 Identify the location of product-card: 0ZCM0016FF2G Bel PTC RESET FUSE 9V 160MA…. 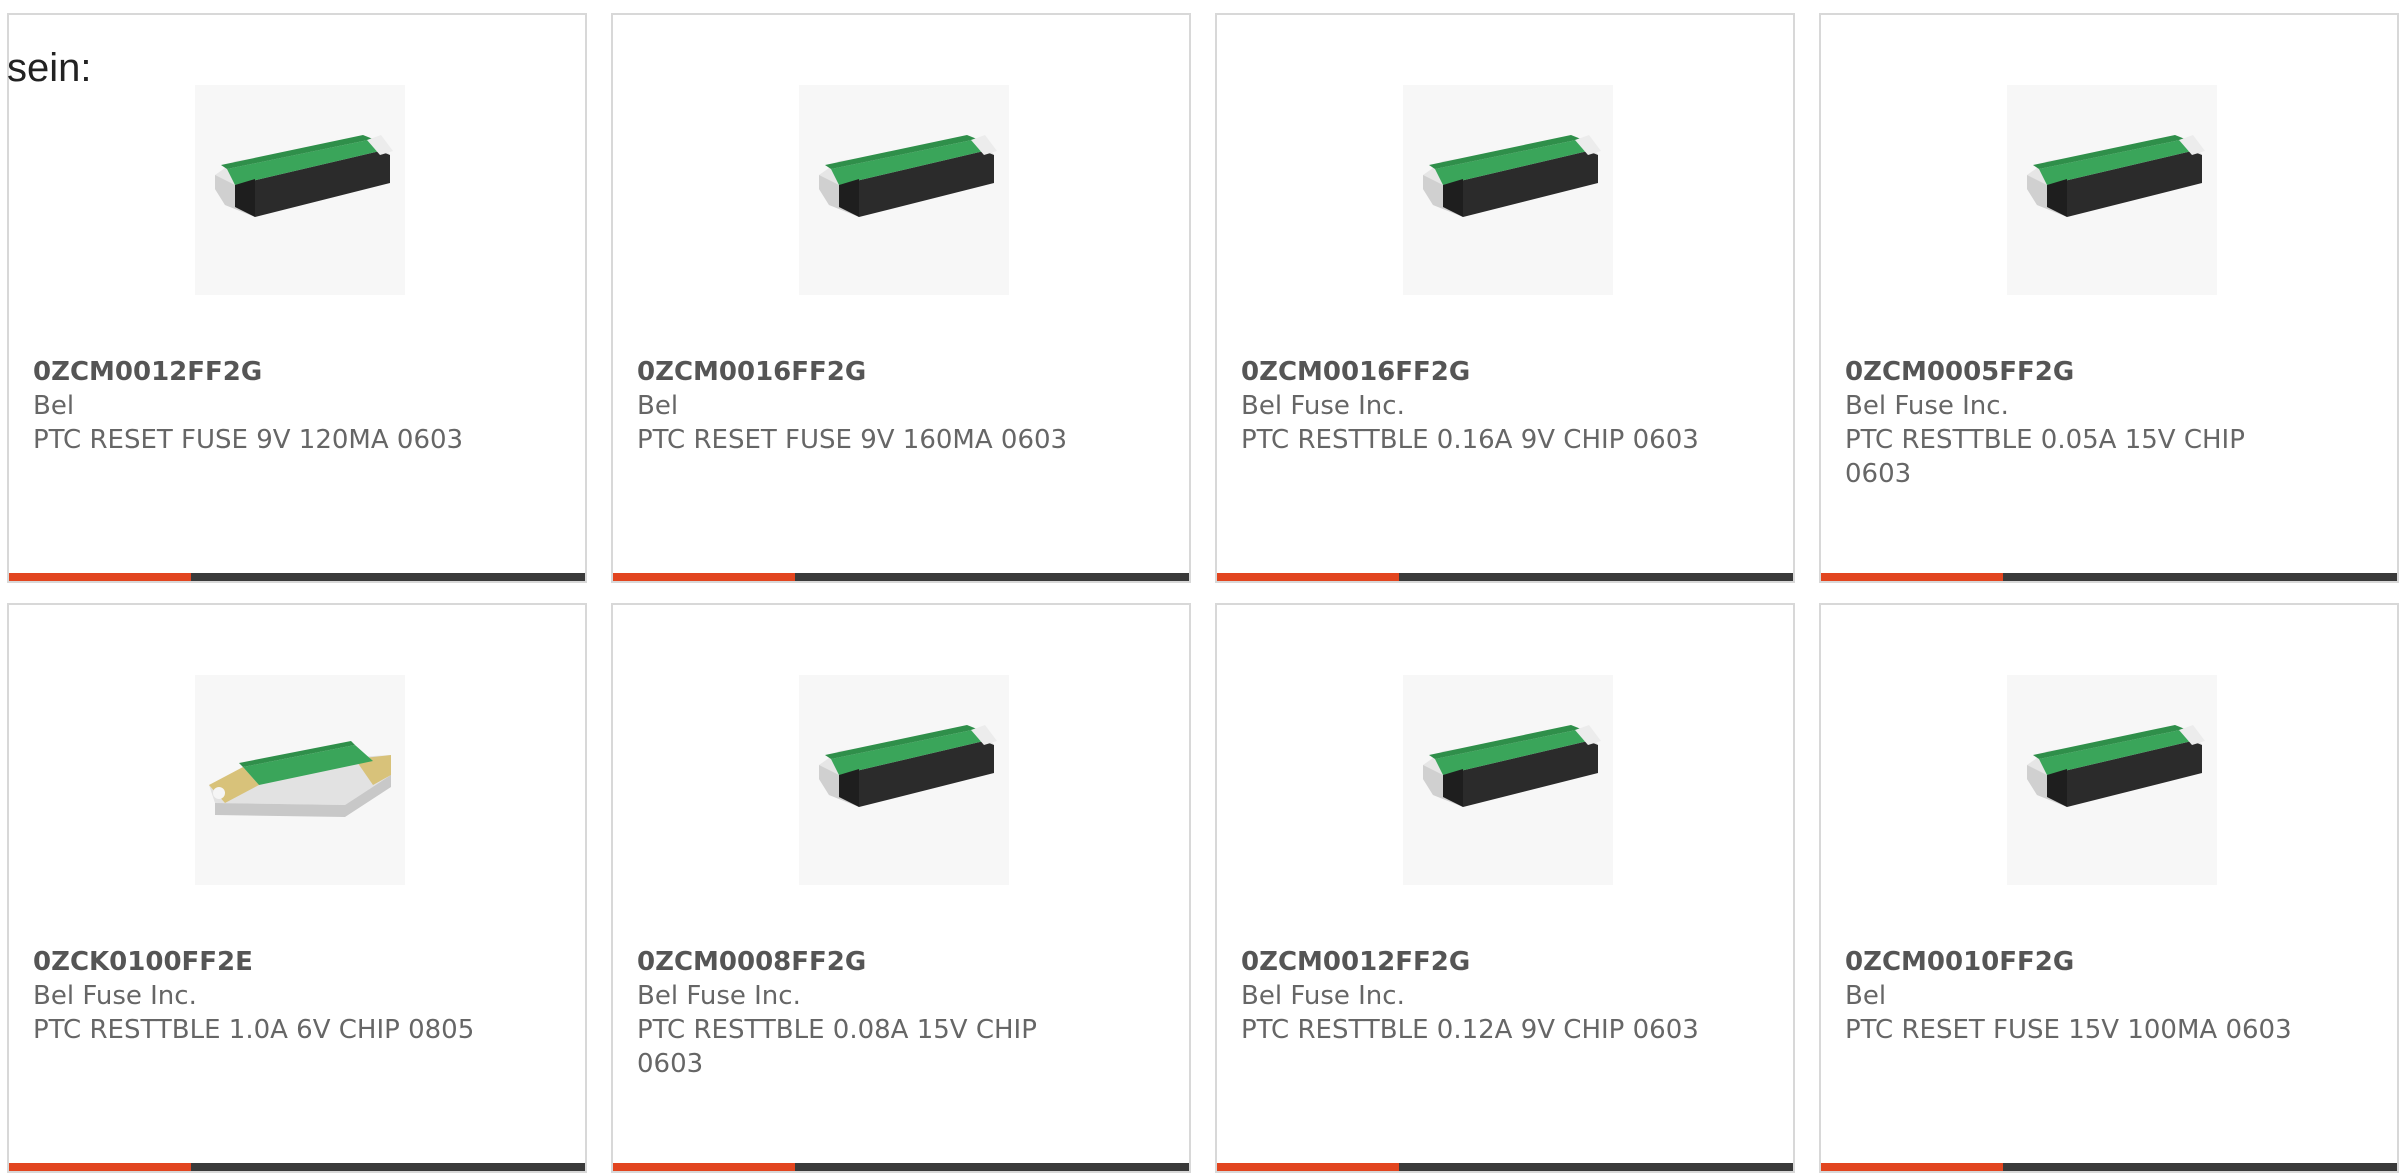
(901, 298).